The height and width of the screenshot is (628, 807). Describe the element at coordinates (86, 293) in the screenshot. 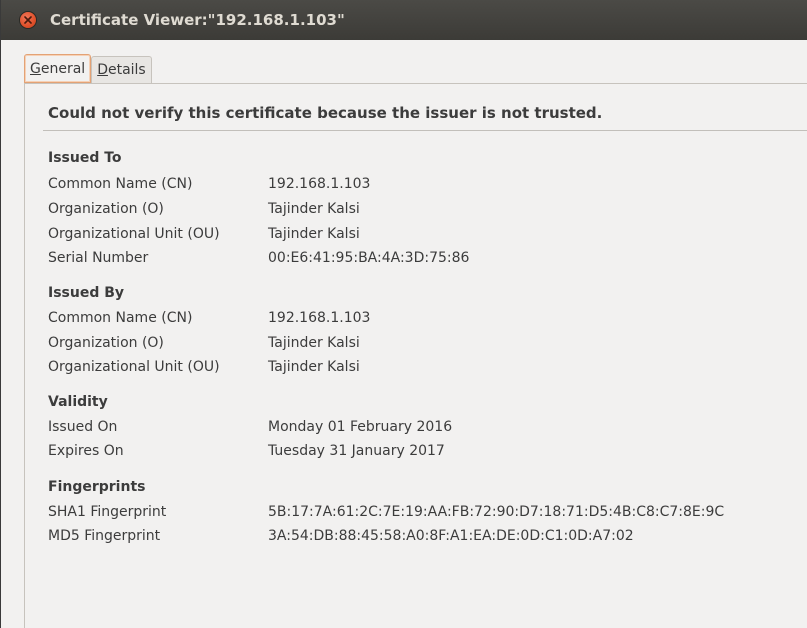

I see `issued-by-heading: Issued By` at that location.